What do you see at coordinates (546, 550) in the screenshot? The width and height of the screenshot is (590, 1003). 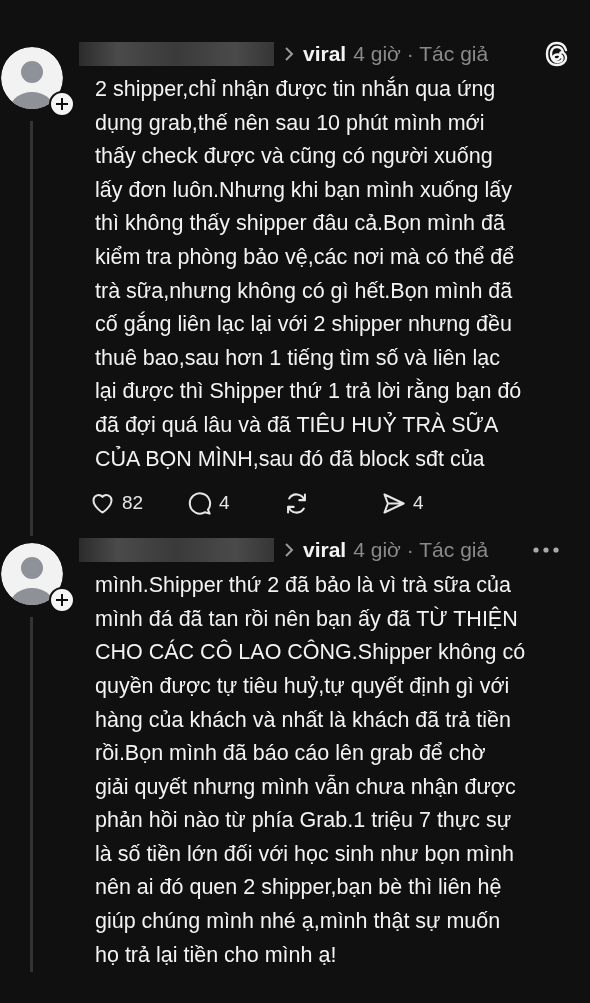 I see `more-icon` at bounding box center [546, 550].